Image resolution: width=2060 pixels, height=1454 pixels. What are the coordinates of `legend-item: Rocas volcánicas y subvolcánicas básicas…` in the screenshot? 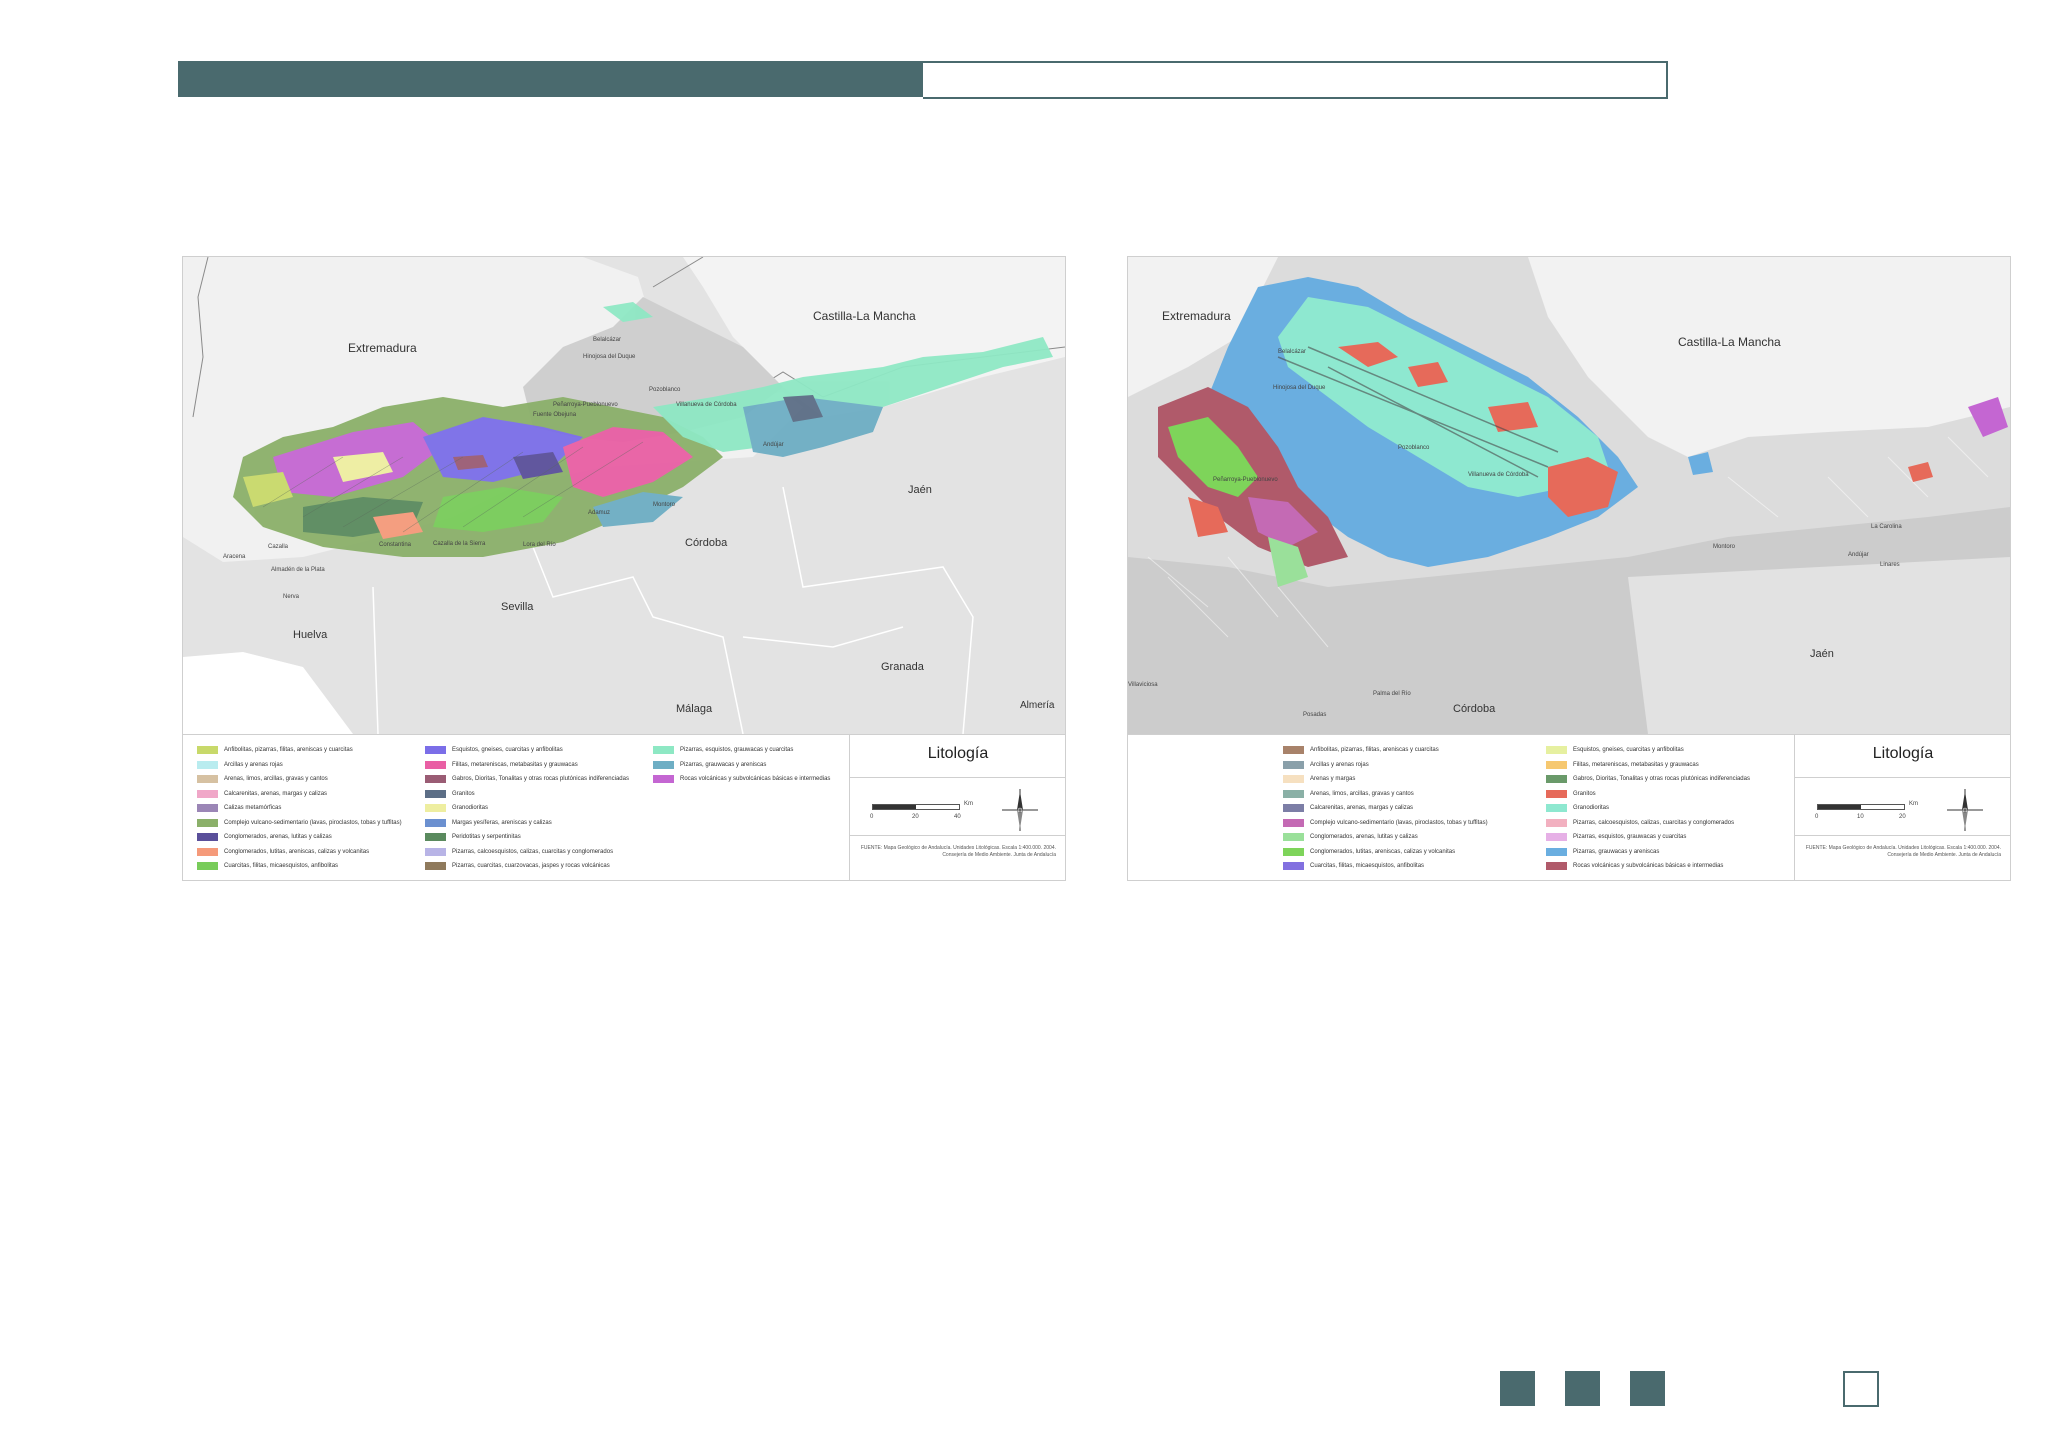 It's located at (741, 779).